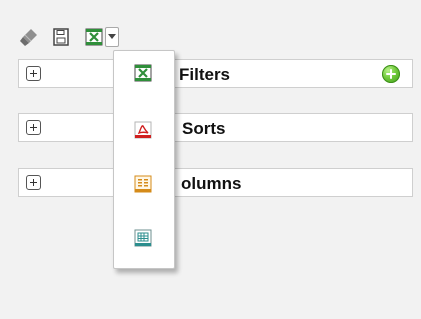 This screenshot has height=319, width=421. I want to click on pdf-icon, so click(143, 130).